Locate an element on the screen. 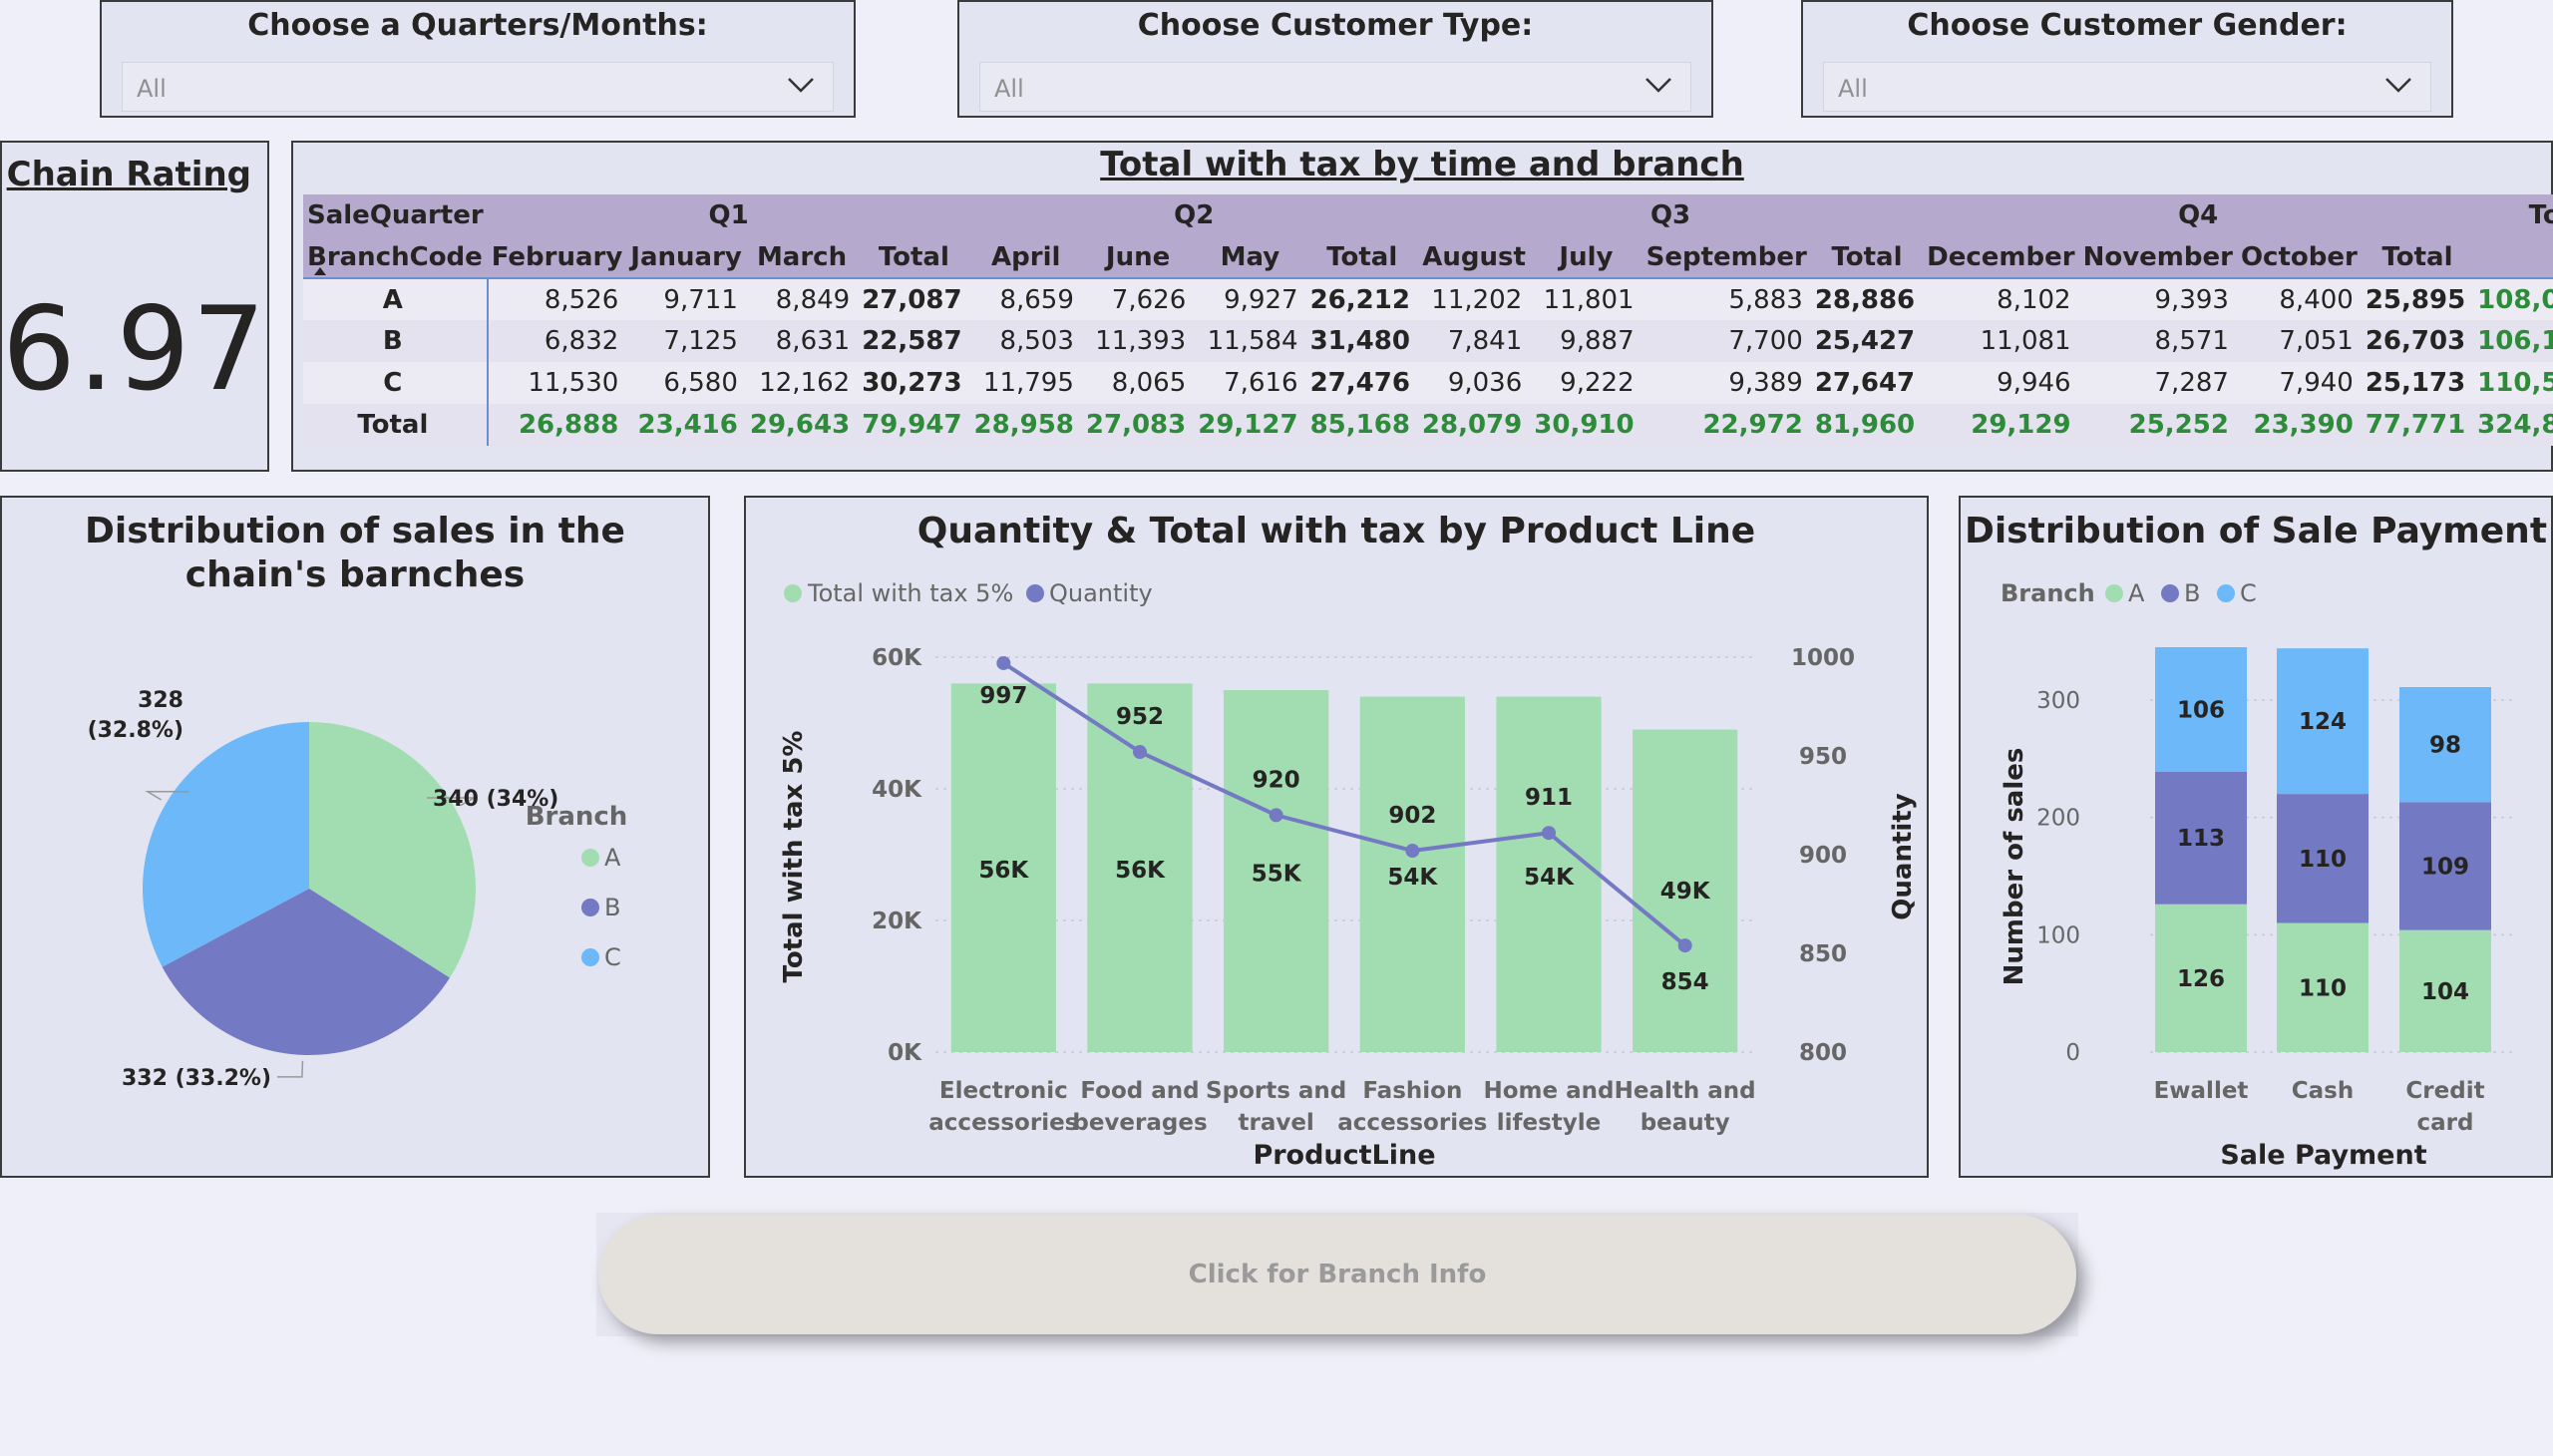  bar-data-label: 110 is located at coordinates (2323, 860).